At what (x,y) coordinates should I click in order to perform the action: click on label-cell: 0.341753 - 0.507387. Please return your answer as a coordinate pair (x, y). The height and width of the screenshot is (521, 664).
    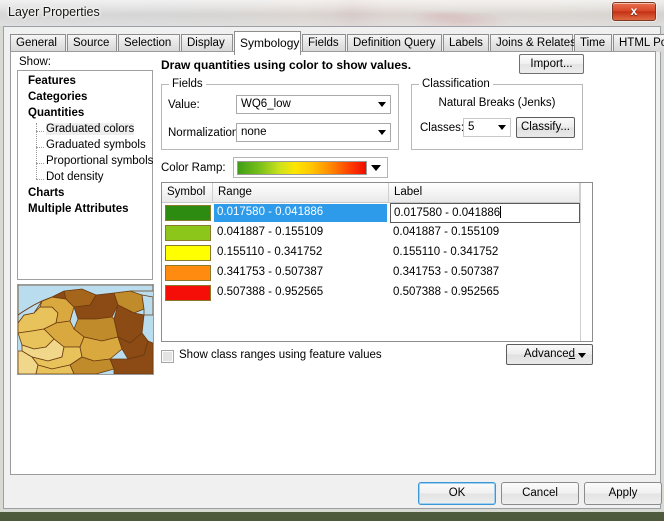
    Looking at the image, I should click on (485, 273).